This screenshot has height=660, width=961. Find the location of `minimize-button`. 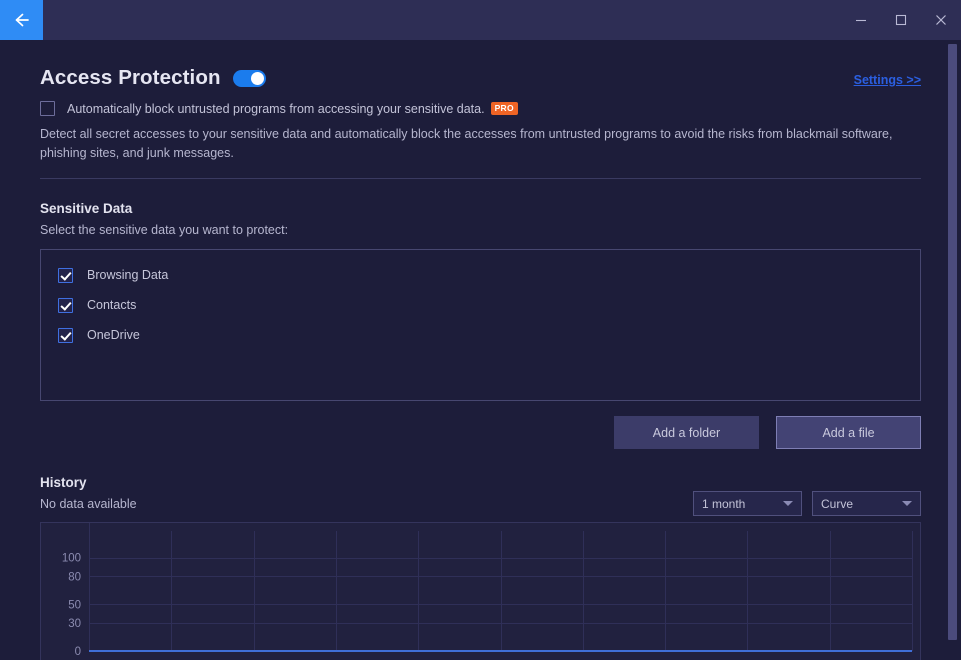

minimize-button is located at coordinates (861, 20).